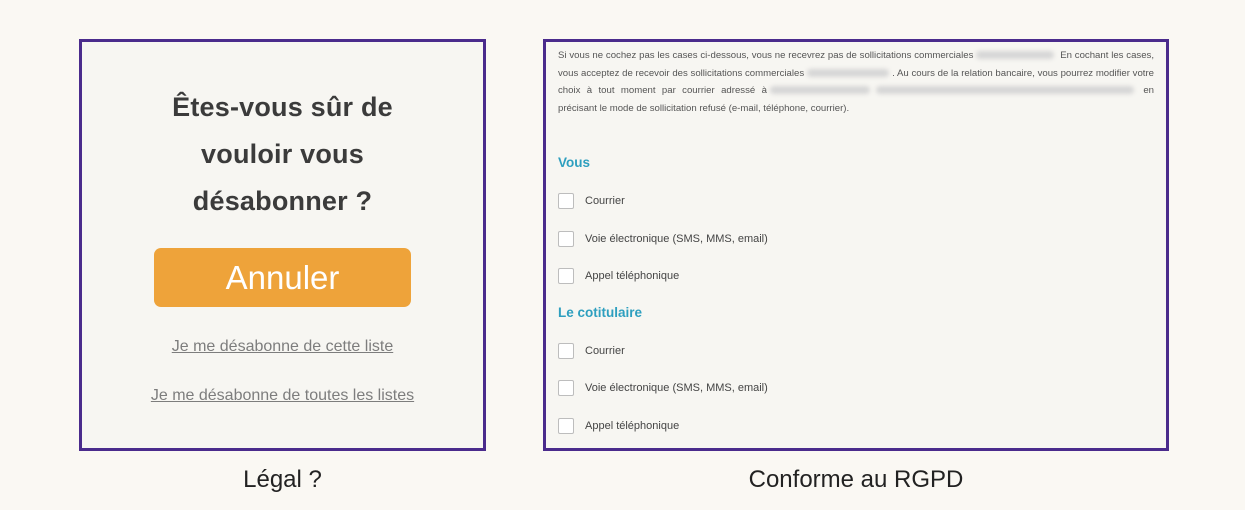 The image size is (1245, 510). What do you see at coordinates (600, 312) in the screenshot?
I see `section-title-cotitulaire: Le cotitulaire` at bounding box center [600, 312].